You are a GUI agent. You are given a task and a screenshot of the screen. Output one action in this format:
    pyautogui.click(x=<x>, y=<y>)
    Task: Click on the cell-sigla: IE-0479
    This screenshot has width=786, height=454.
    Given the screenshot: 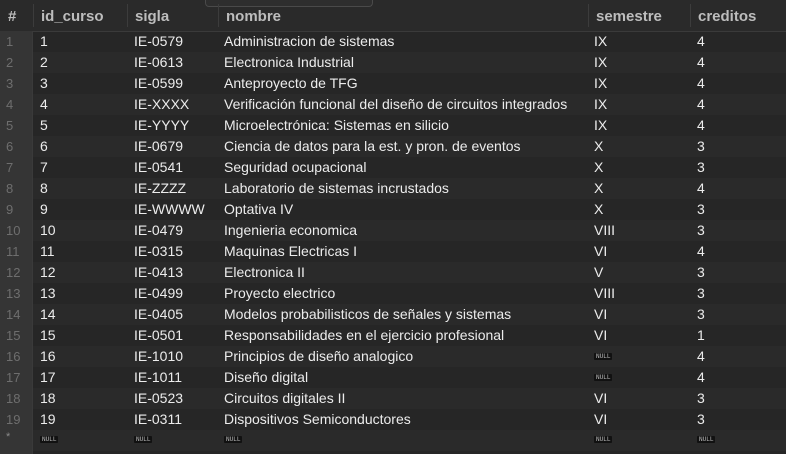 What is the action you would take?
    pyautogui.click(x=158, y=230)
    